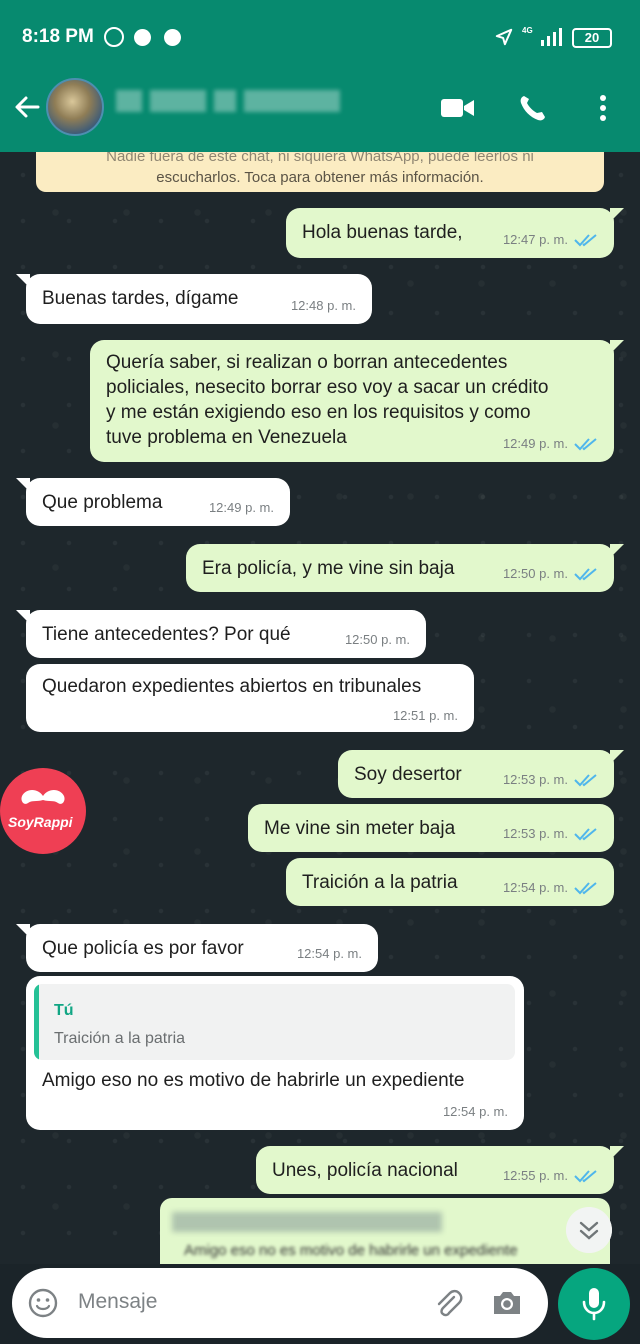  What do you see at coordinates (166, 634) in the screenshot?
I see `message-text: Tiene antecedentes? Por qué` at bounding box center [166, 634].